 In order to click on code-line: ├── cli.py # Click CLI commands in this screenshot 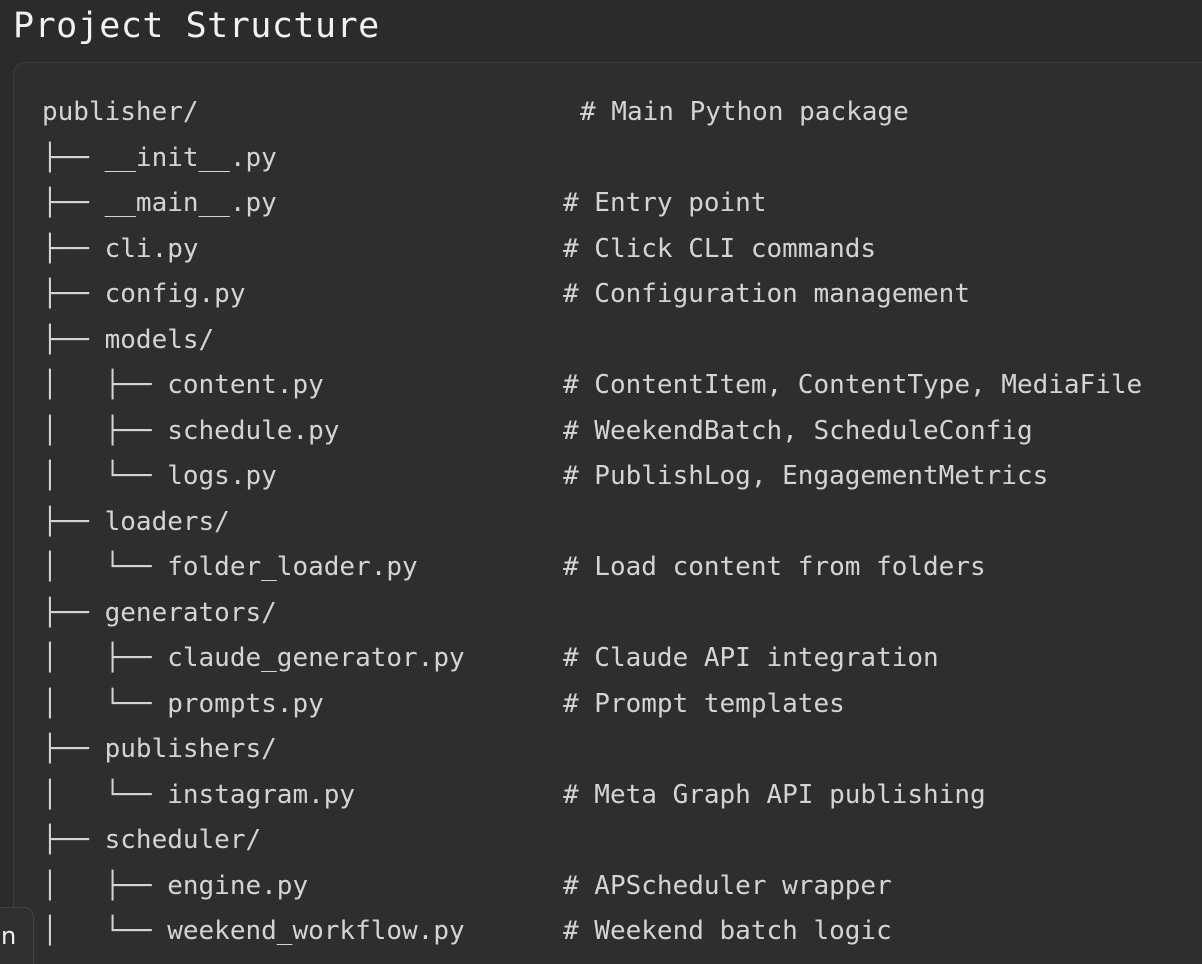, I will do `click(608, 249)`.